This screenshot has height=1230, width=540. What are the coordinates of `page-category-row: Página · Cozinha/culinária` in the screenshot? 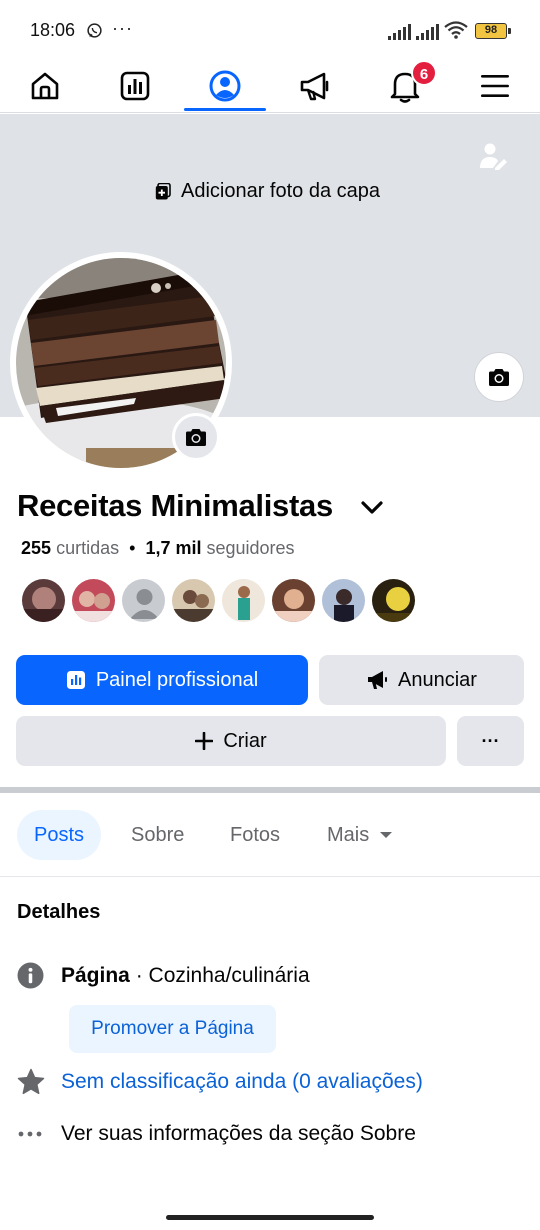 It's located at (163, 975).